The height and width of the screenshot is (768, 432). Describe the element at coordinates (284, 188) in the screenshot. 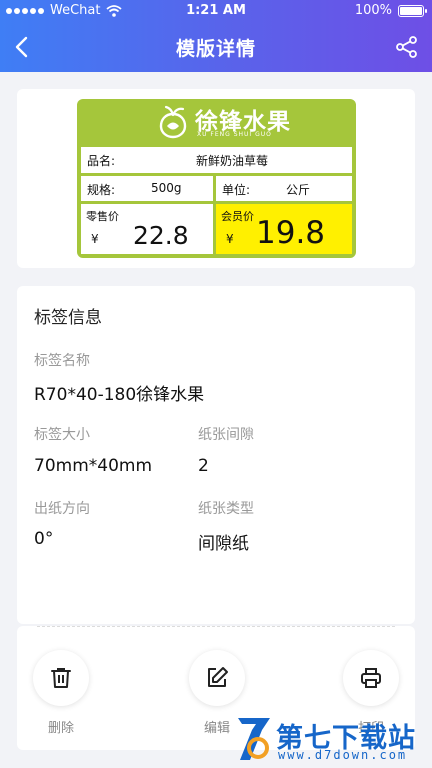

I see `unit-row: 单位: 公斤` at that location.